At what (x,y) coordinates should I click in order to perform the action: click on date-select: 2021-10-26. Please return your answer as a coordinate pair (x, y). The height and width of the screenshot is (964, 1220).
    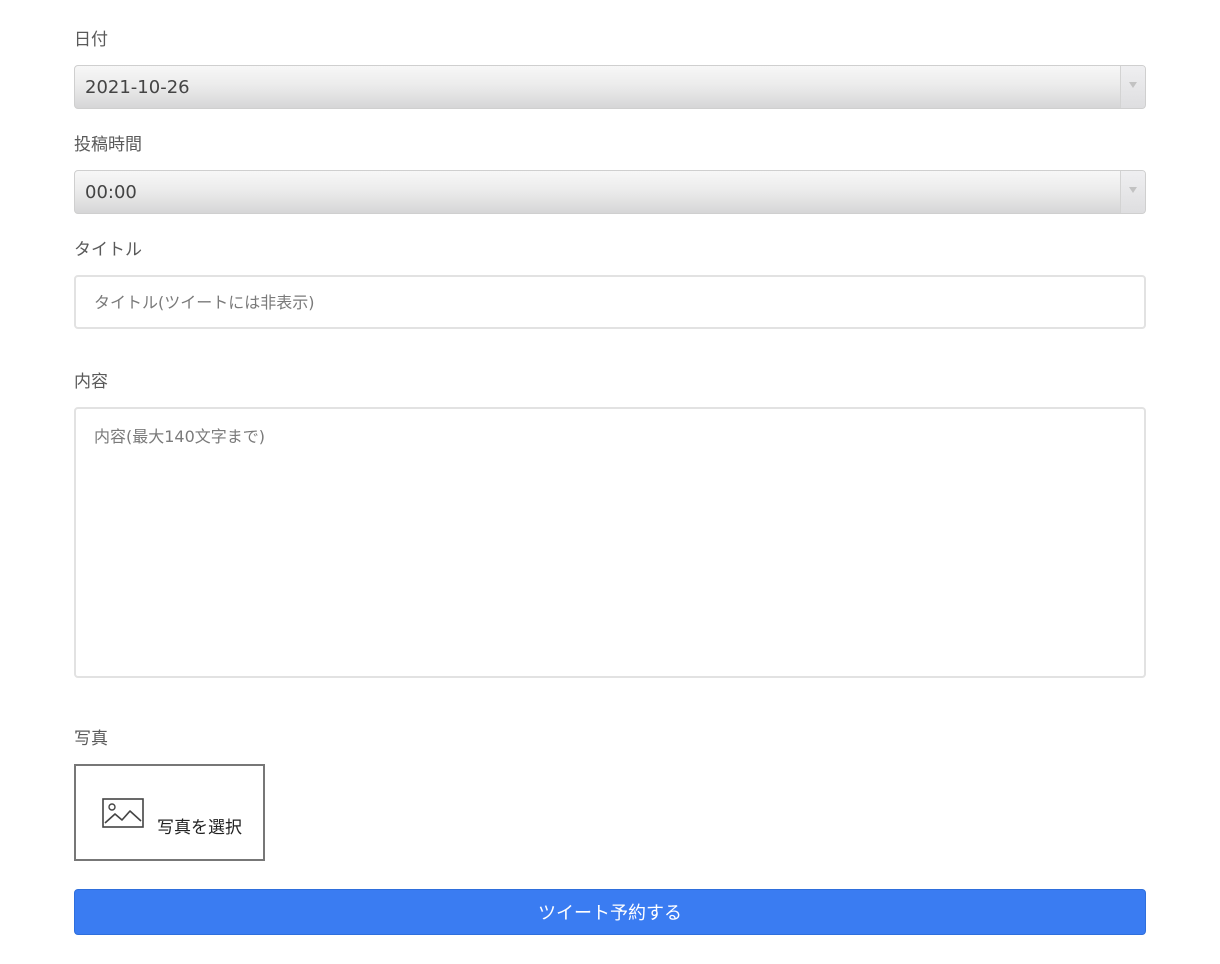
    Looking at the image, I should click on (610, 87).